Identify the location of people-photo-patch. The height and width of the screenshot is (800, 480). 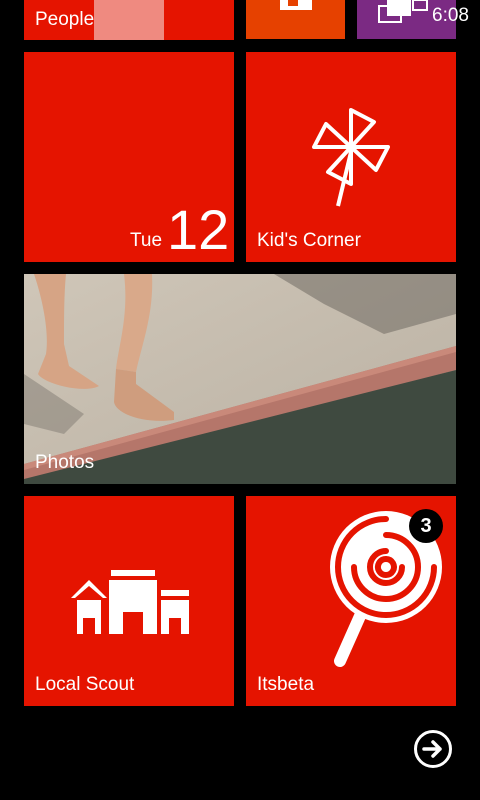
(129, 20).